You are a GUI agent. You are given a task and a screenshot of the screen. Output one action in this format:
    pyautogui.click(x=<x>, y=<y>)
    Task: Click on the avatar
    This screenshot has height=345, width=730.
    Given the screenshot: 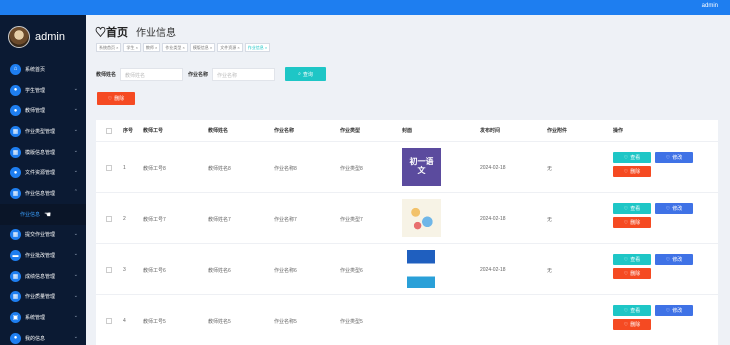 What is the action you would take?
    pyautogui.click(x=19, y=37)
    